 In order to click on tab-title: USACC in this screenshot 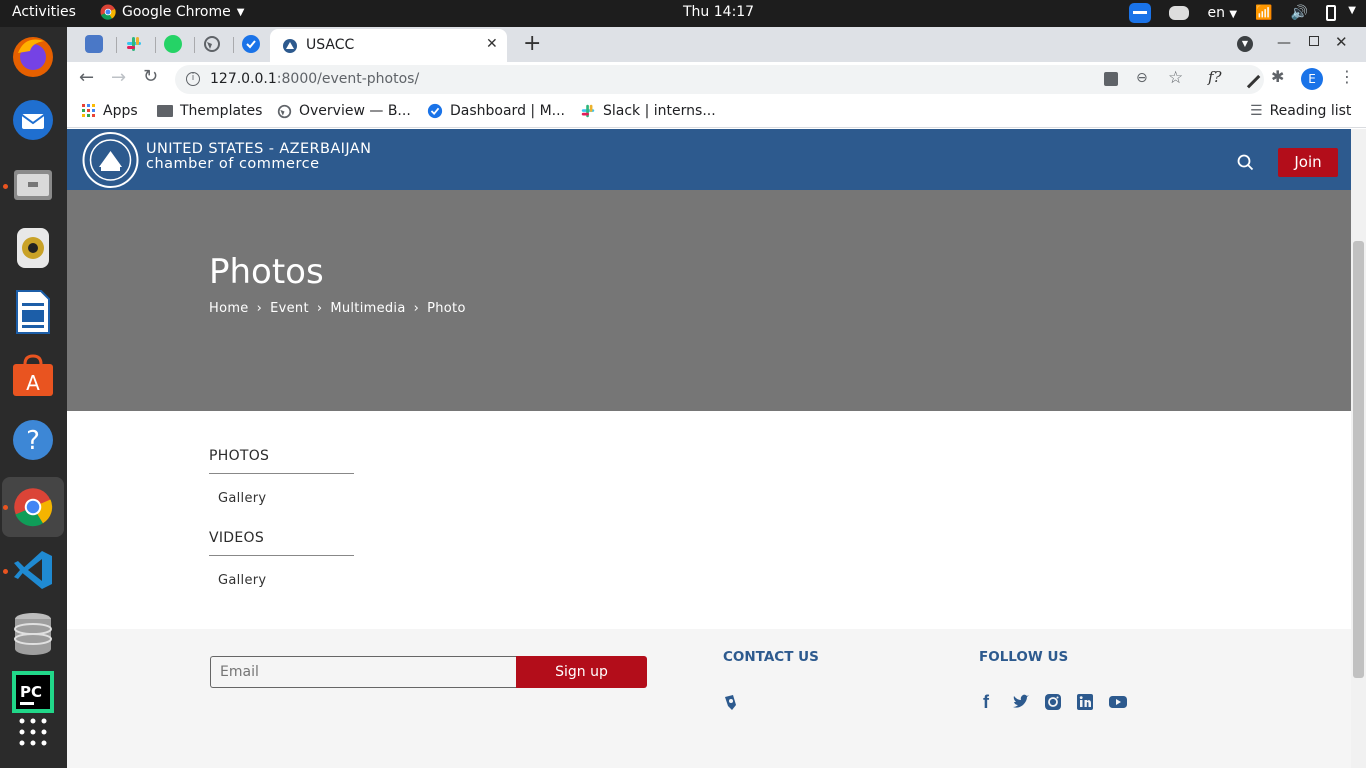, I will do `click(330, 45)`.